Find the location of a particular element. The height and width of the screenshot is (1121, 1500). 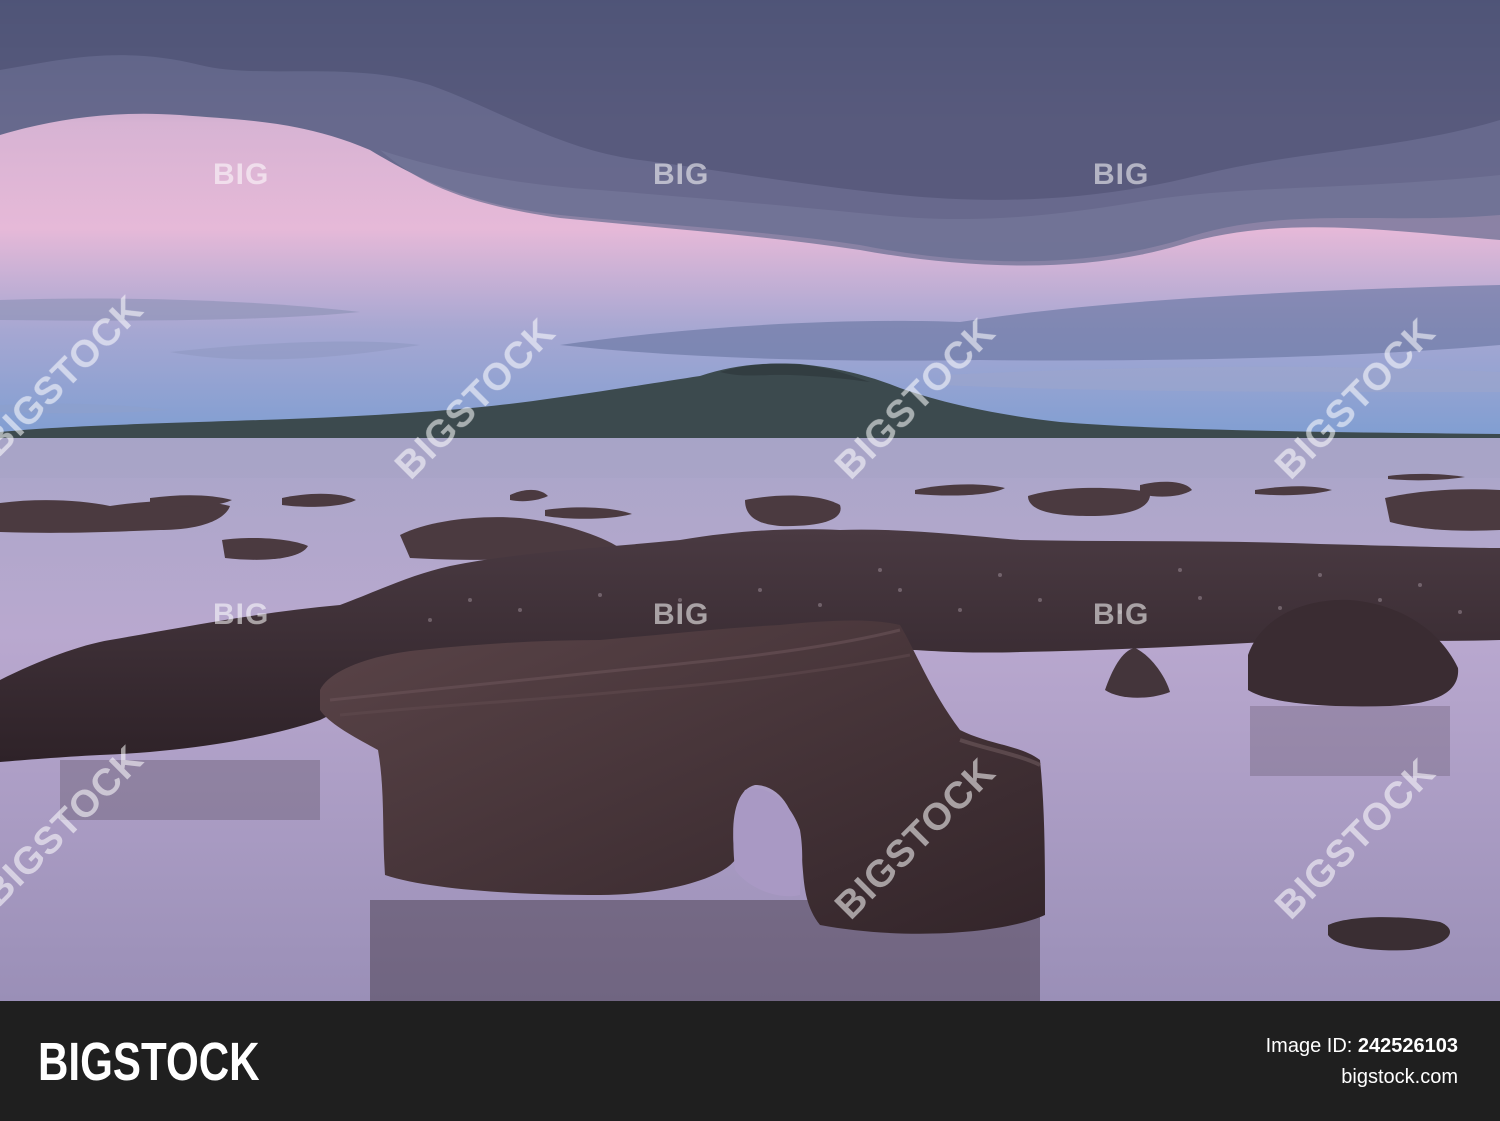

site-link: bigstock.com is located at coordinates (1362, 1077).